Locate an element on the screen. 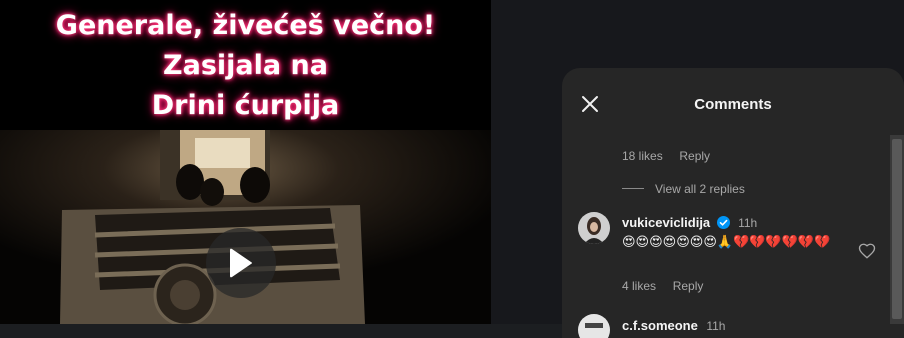  caption-line-2: Drini ćurpija is located at coordinates (245, 105).